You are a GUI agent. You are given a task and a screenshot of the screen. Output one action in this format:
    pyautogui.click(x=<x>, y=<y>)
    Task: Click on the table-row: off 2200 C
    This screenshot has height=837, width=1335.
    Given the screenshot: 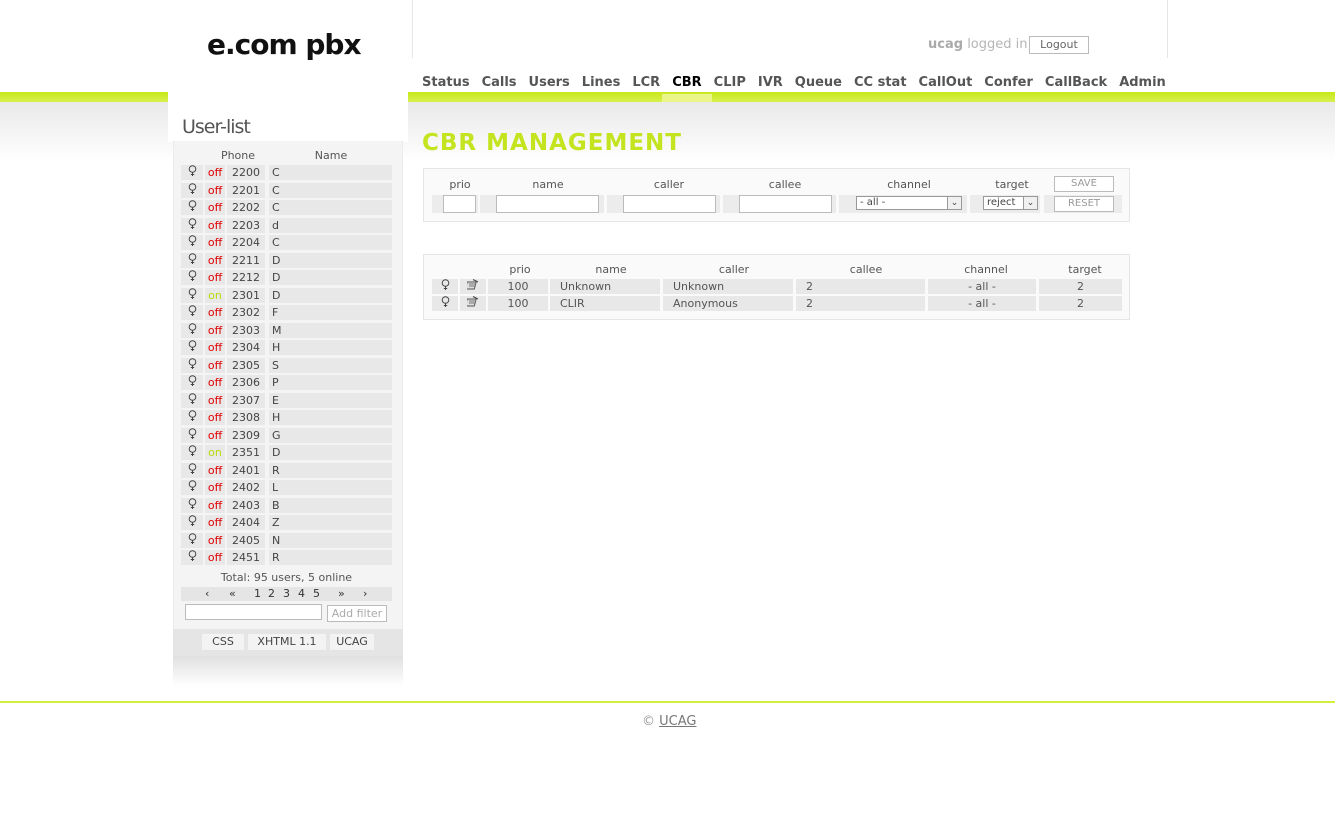 What is the action you would take?
    pyautogui.click(x=286, y=172)
    